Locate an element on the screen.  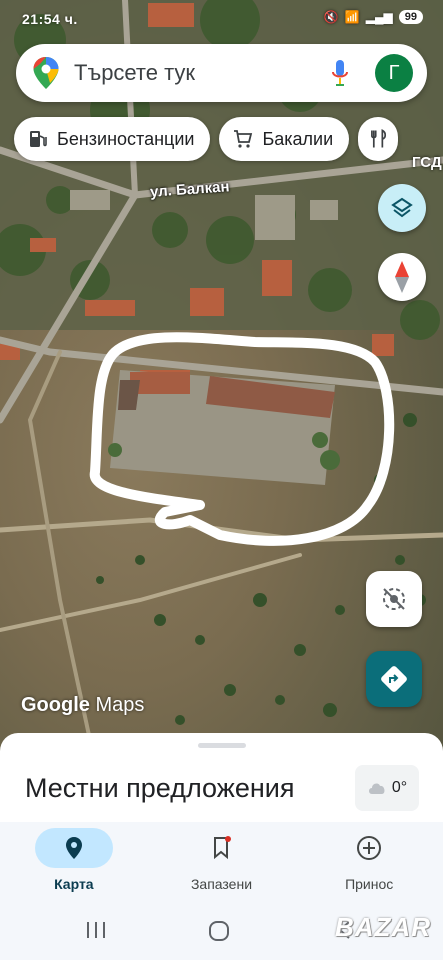
directions-button is located at coordinates (394, 679).